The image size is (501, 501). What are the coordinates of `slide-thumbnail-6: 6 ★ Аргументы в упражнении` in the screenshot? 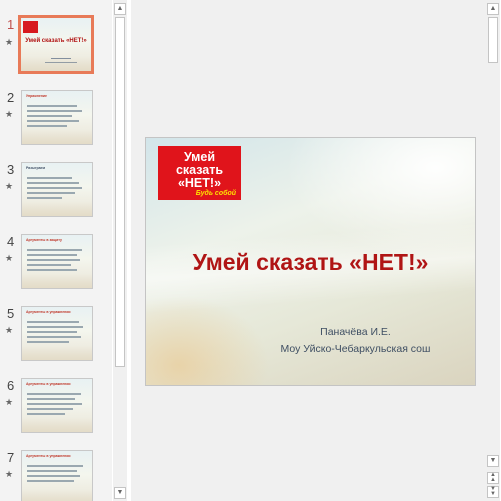 It's located at (56, 411).